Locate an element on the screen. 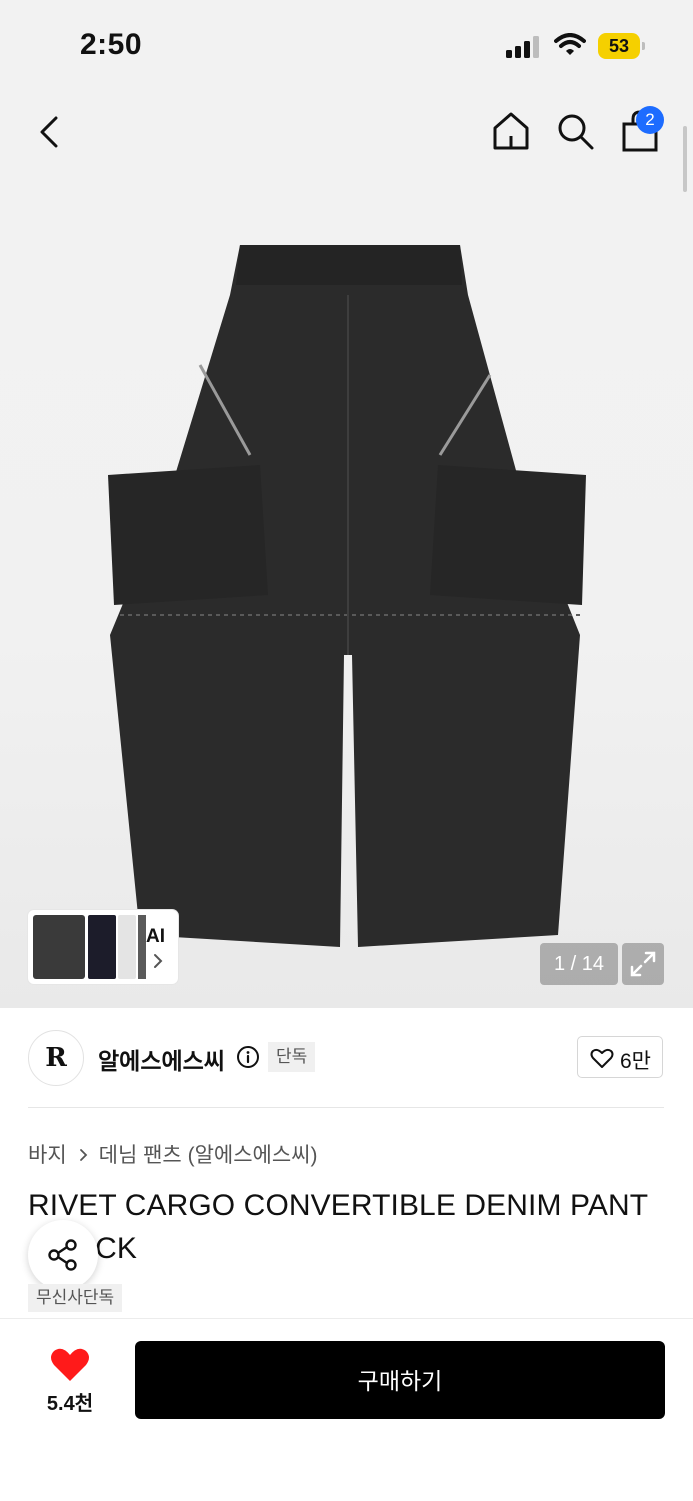  search-icon is located at coordinates (575, 131).